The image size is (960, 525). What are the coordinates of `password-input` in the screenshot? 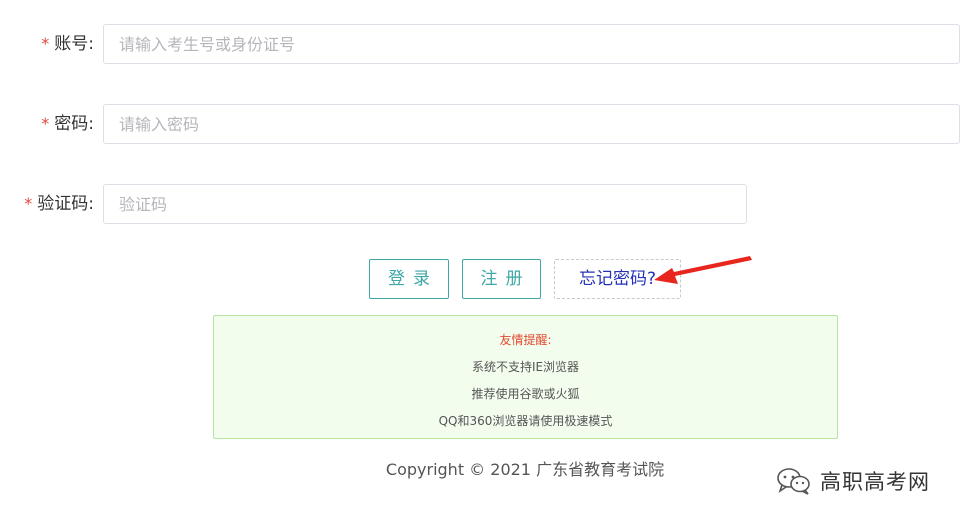 It's located at (531, 124).